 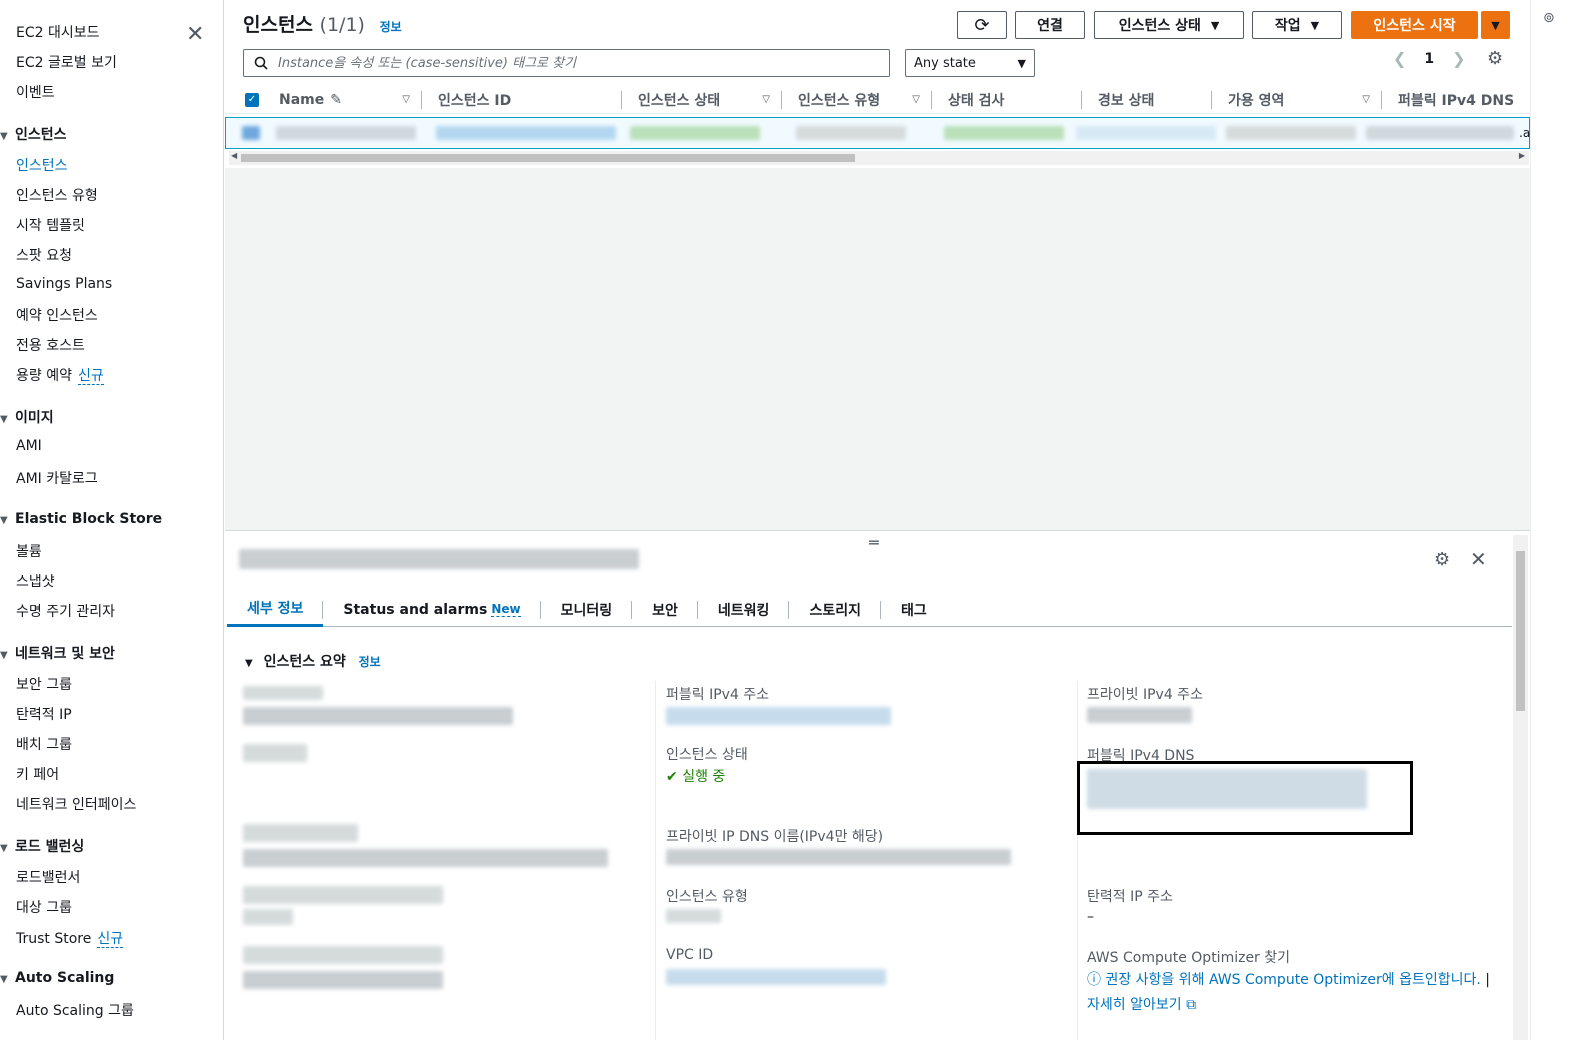 What do you see at coordinates (1522, 155) in the screenshot?
I see `scroll-right-icon: ▶` at bounding box center [1522, 155].